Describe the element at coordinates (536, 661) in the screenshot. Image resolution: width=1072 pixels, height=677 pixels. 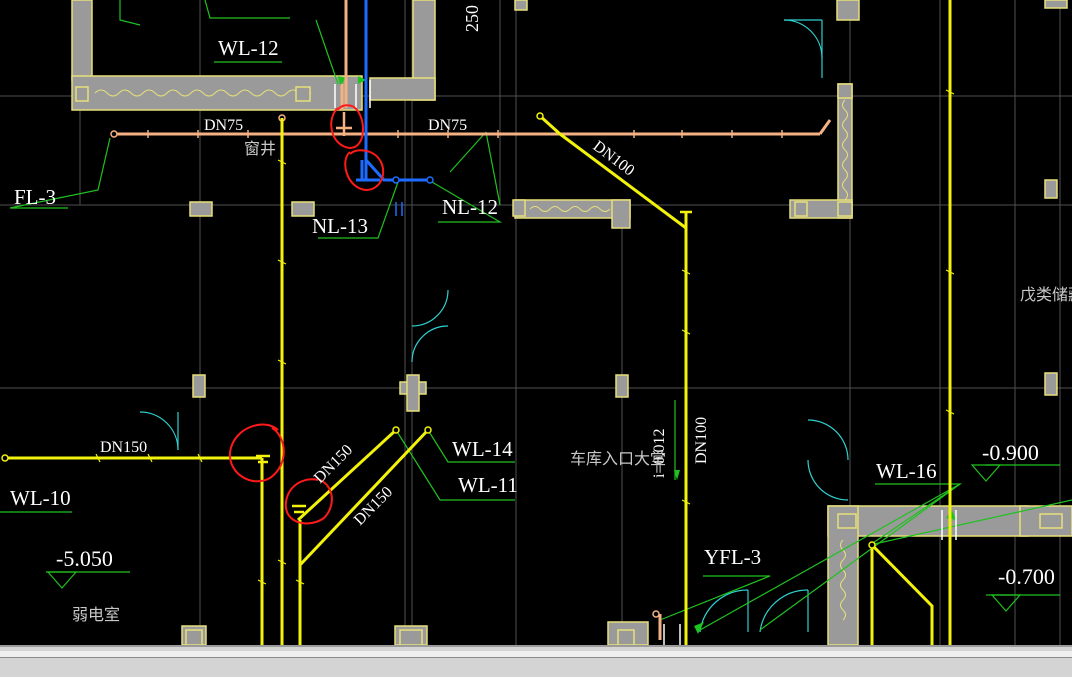
I see `status-bar` at that location.